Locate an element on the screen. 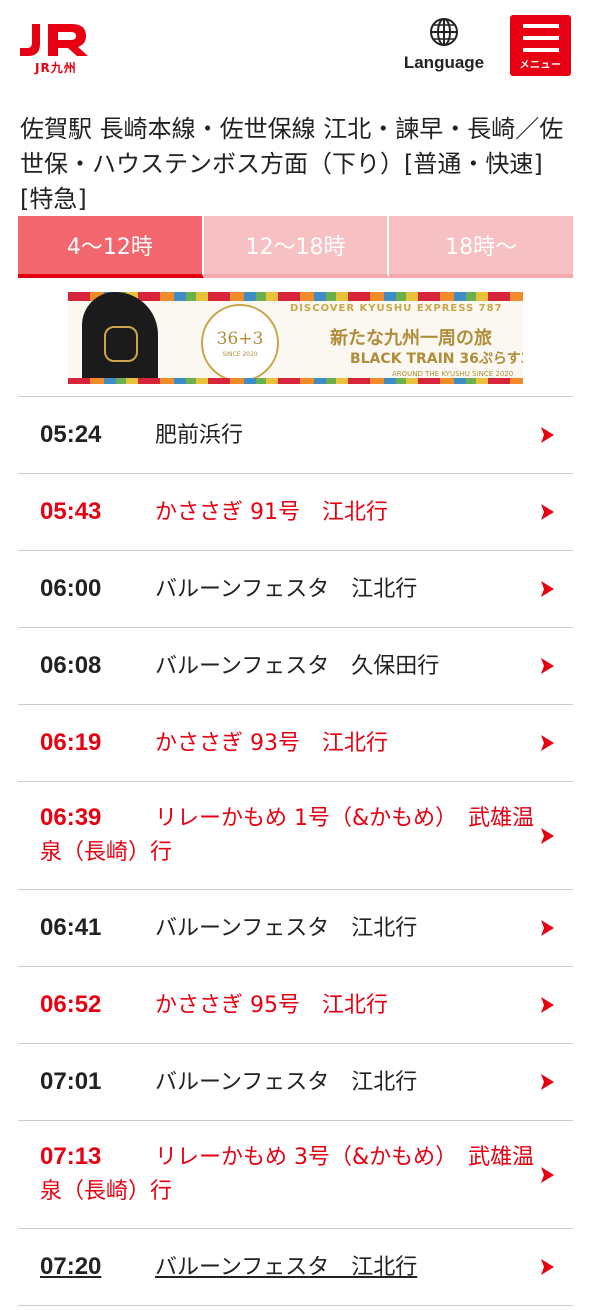 The height and width of the screenshot is (1310, 591). banner-emblem: 36+3 SINCE 2020 is located at coordinates (240, 343).